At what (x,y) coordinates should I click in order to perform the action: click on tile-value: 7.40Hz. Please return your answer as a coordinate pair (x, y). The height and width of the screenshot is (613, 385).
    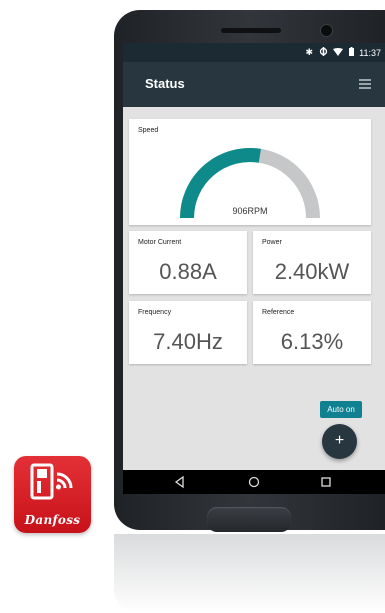
    Looking at the image, I should click on (188, 341).